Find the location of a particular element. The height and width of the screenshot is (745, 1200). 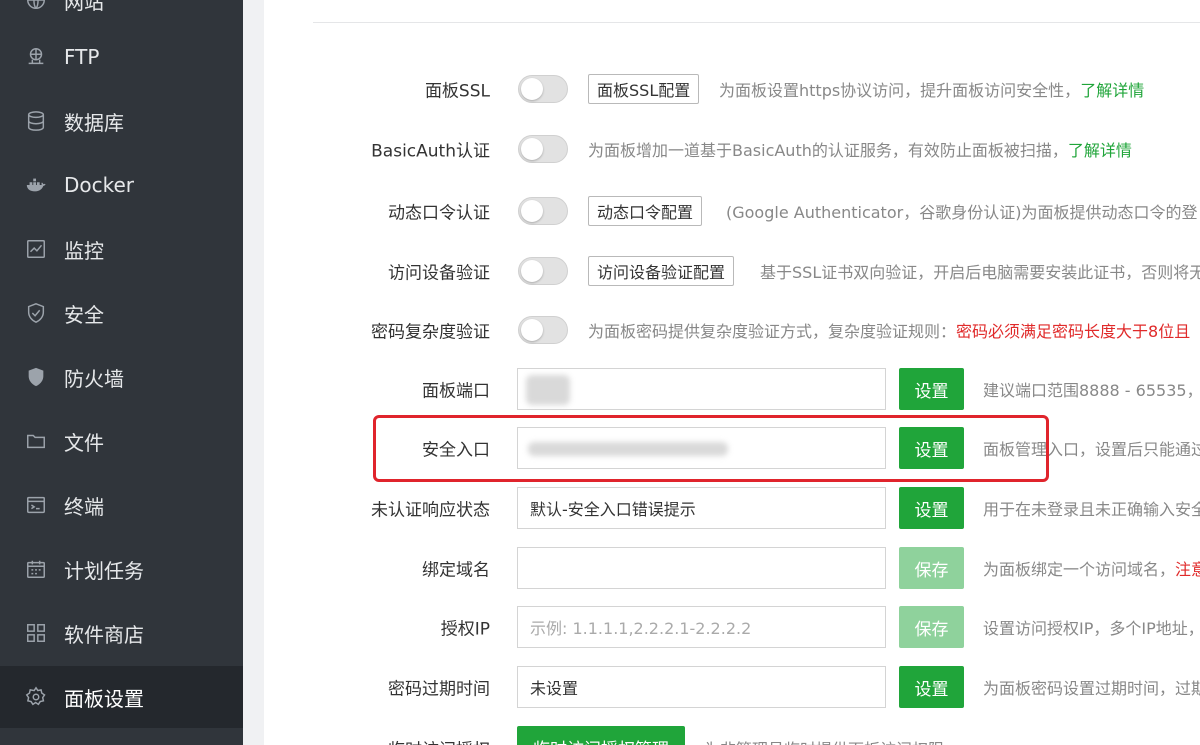

ssl-config-button: 面板SSL配置 is located at coordinates (644, 89).